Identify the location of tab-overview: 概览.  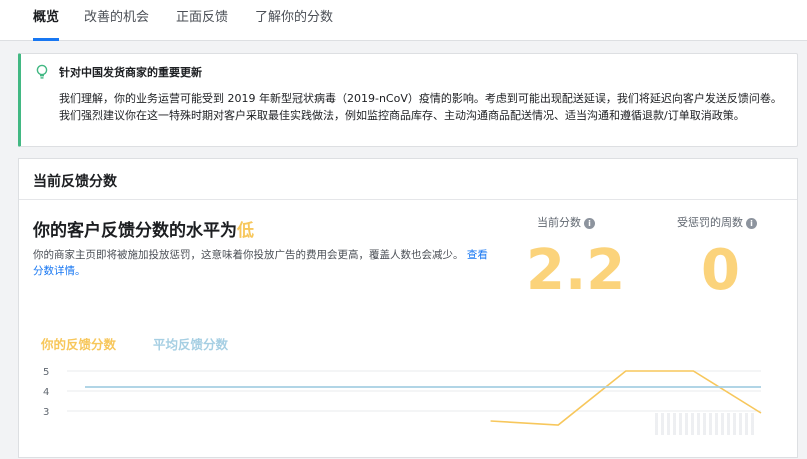
(46, 20).